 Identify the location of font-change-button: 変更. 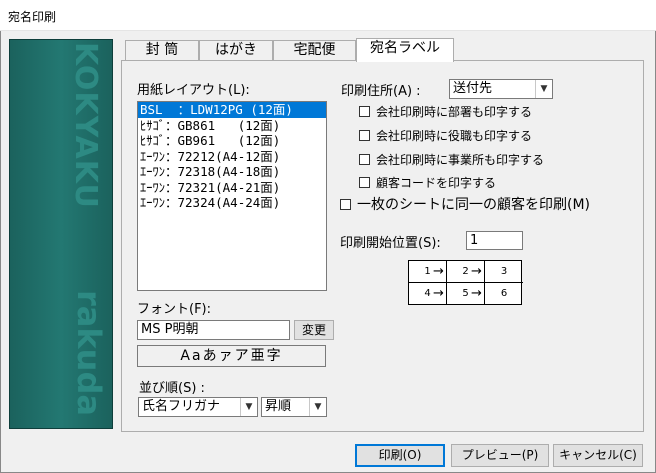
(314, 330).